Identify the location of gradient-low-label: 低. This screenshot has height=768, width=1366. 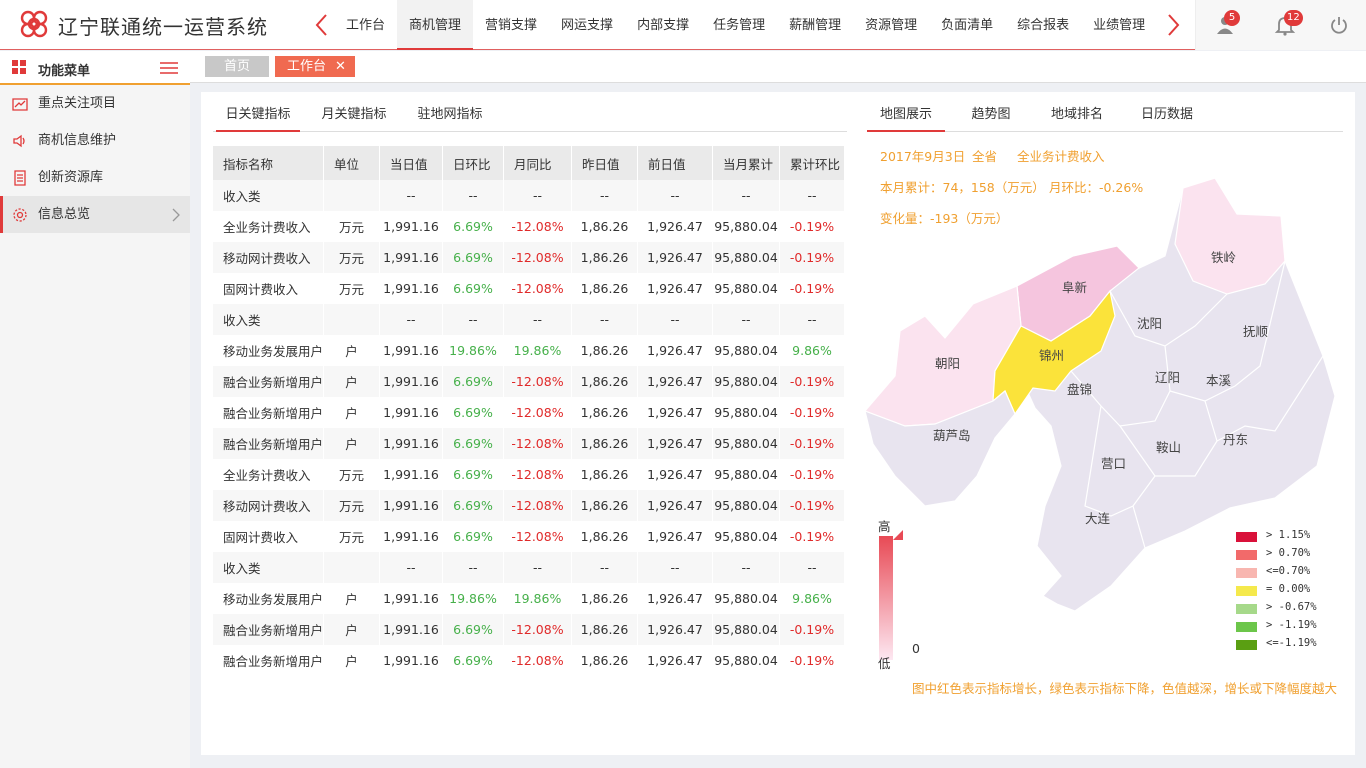
(884, 663).